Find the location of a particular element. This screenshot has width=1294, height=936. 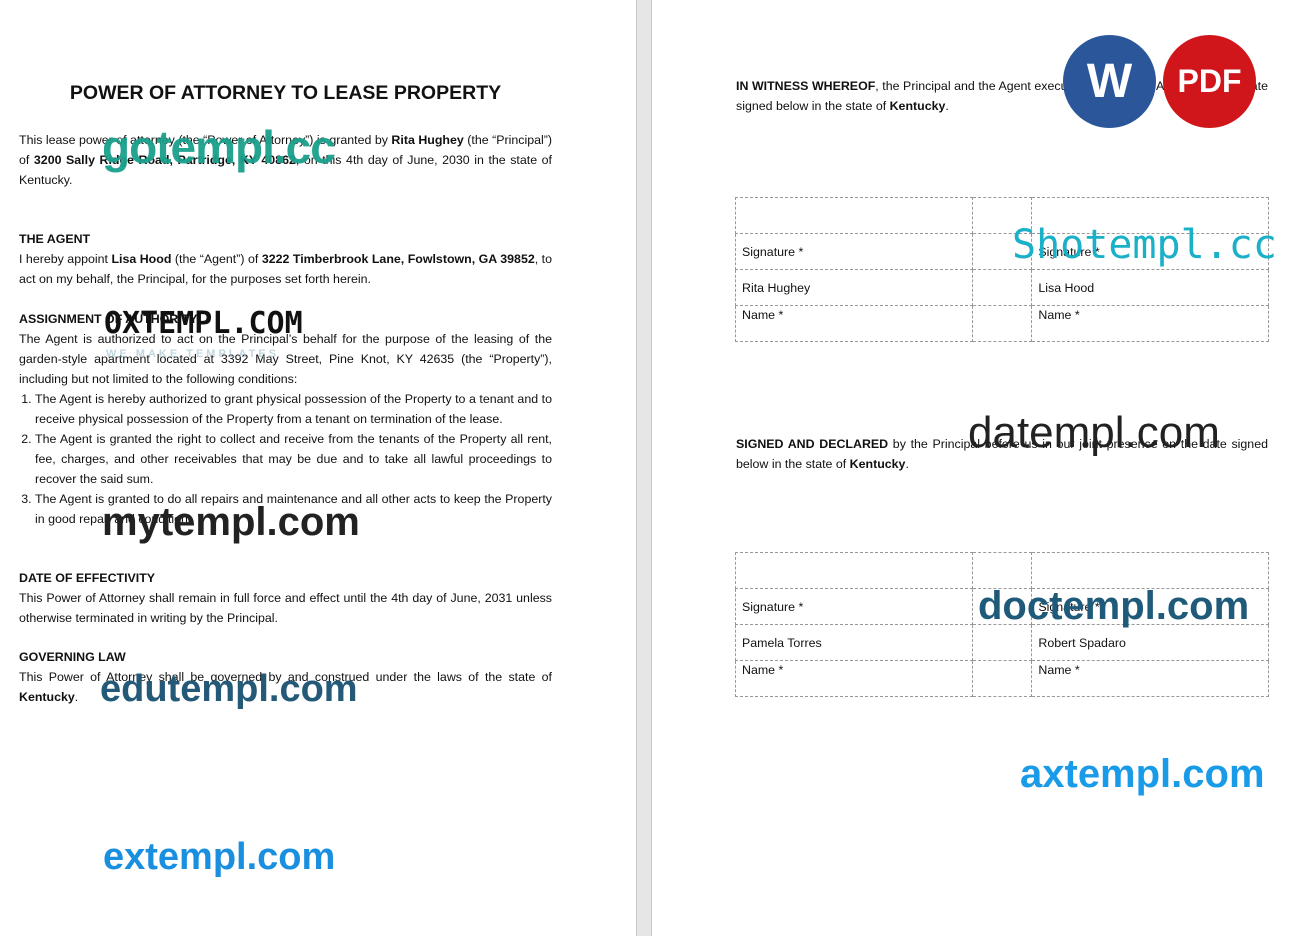

watermark-datempl: datempl.com is located at coordinates (1094, 432).